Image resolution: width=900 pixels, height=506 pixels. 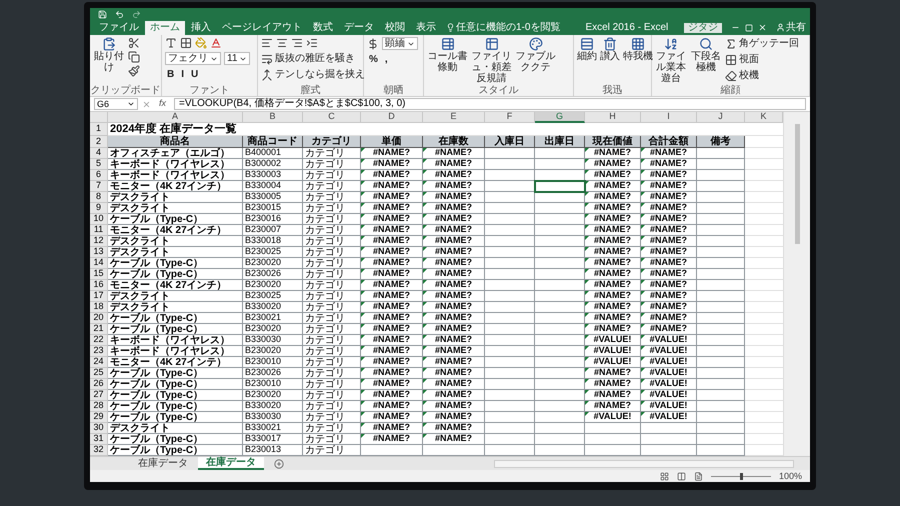 What do you see at coordinates (731, 76) in the screenshot?
I see `eraser-icon` at bounding box center [731, 76].